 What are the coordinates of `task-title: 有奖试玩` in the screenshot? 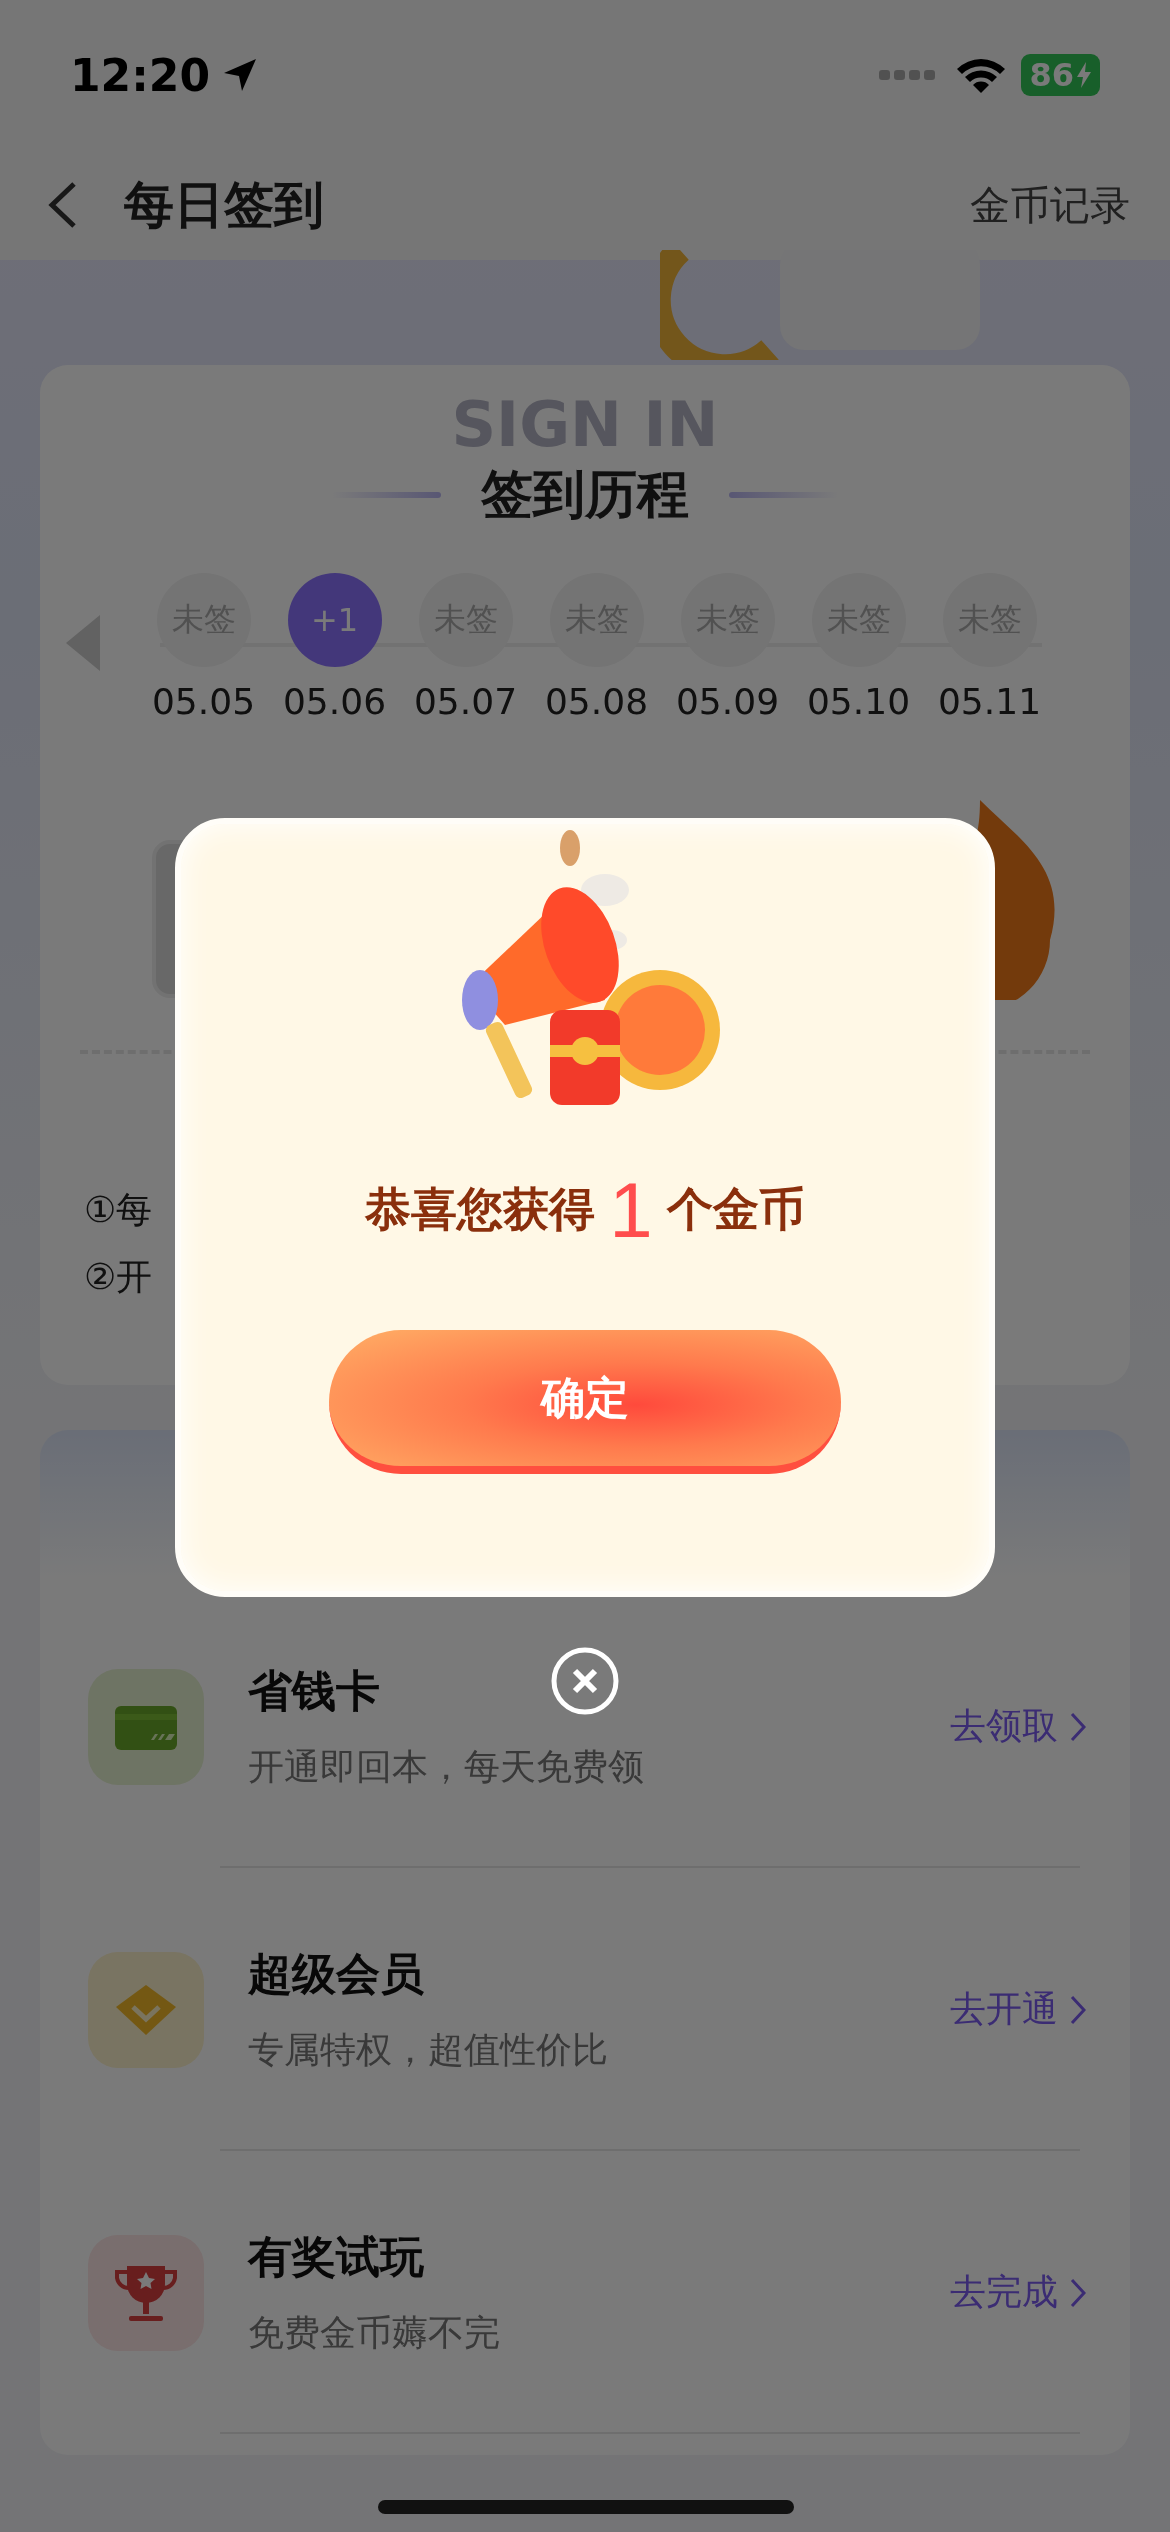 It's located at (336, 2256).